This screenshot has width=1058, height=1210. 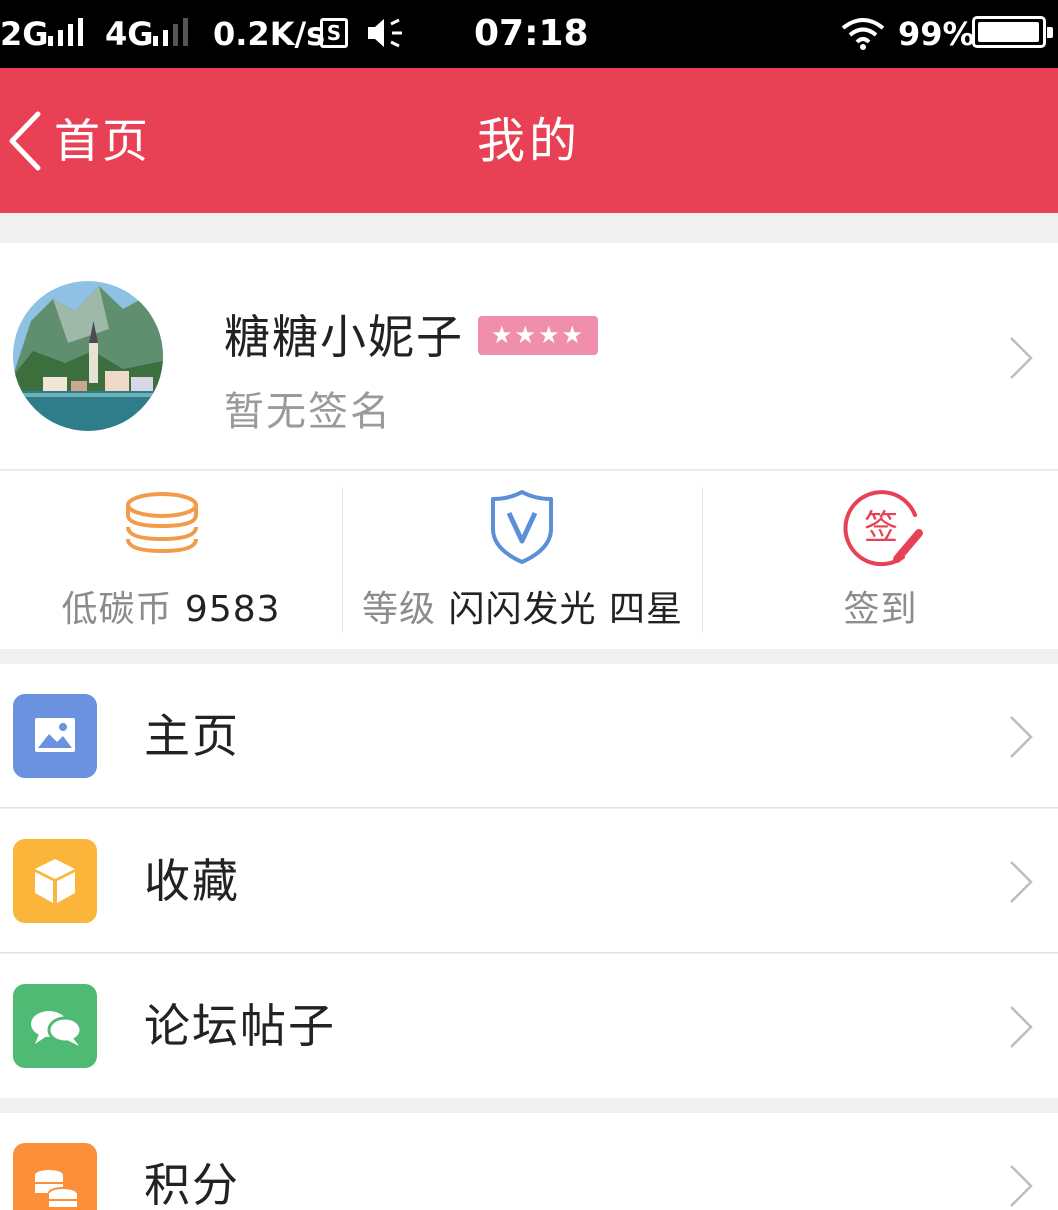 What do you see at coordinates (192, 1184) in the screenshot?
I see `menu-label: 积分` at bounding box center [192, 1184].